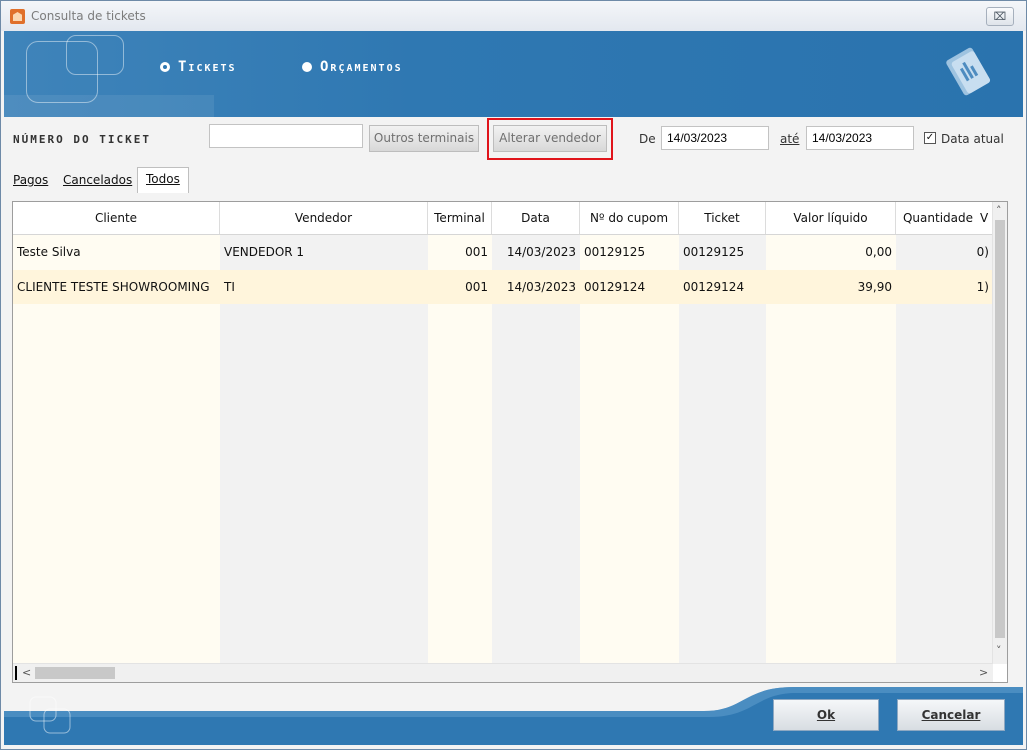 The image size is (1027, 750). I want to click on radio-tickets: Tickets, so click(198, 67).